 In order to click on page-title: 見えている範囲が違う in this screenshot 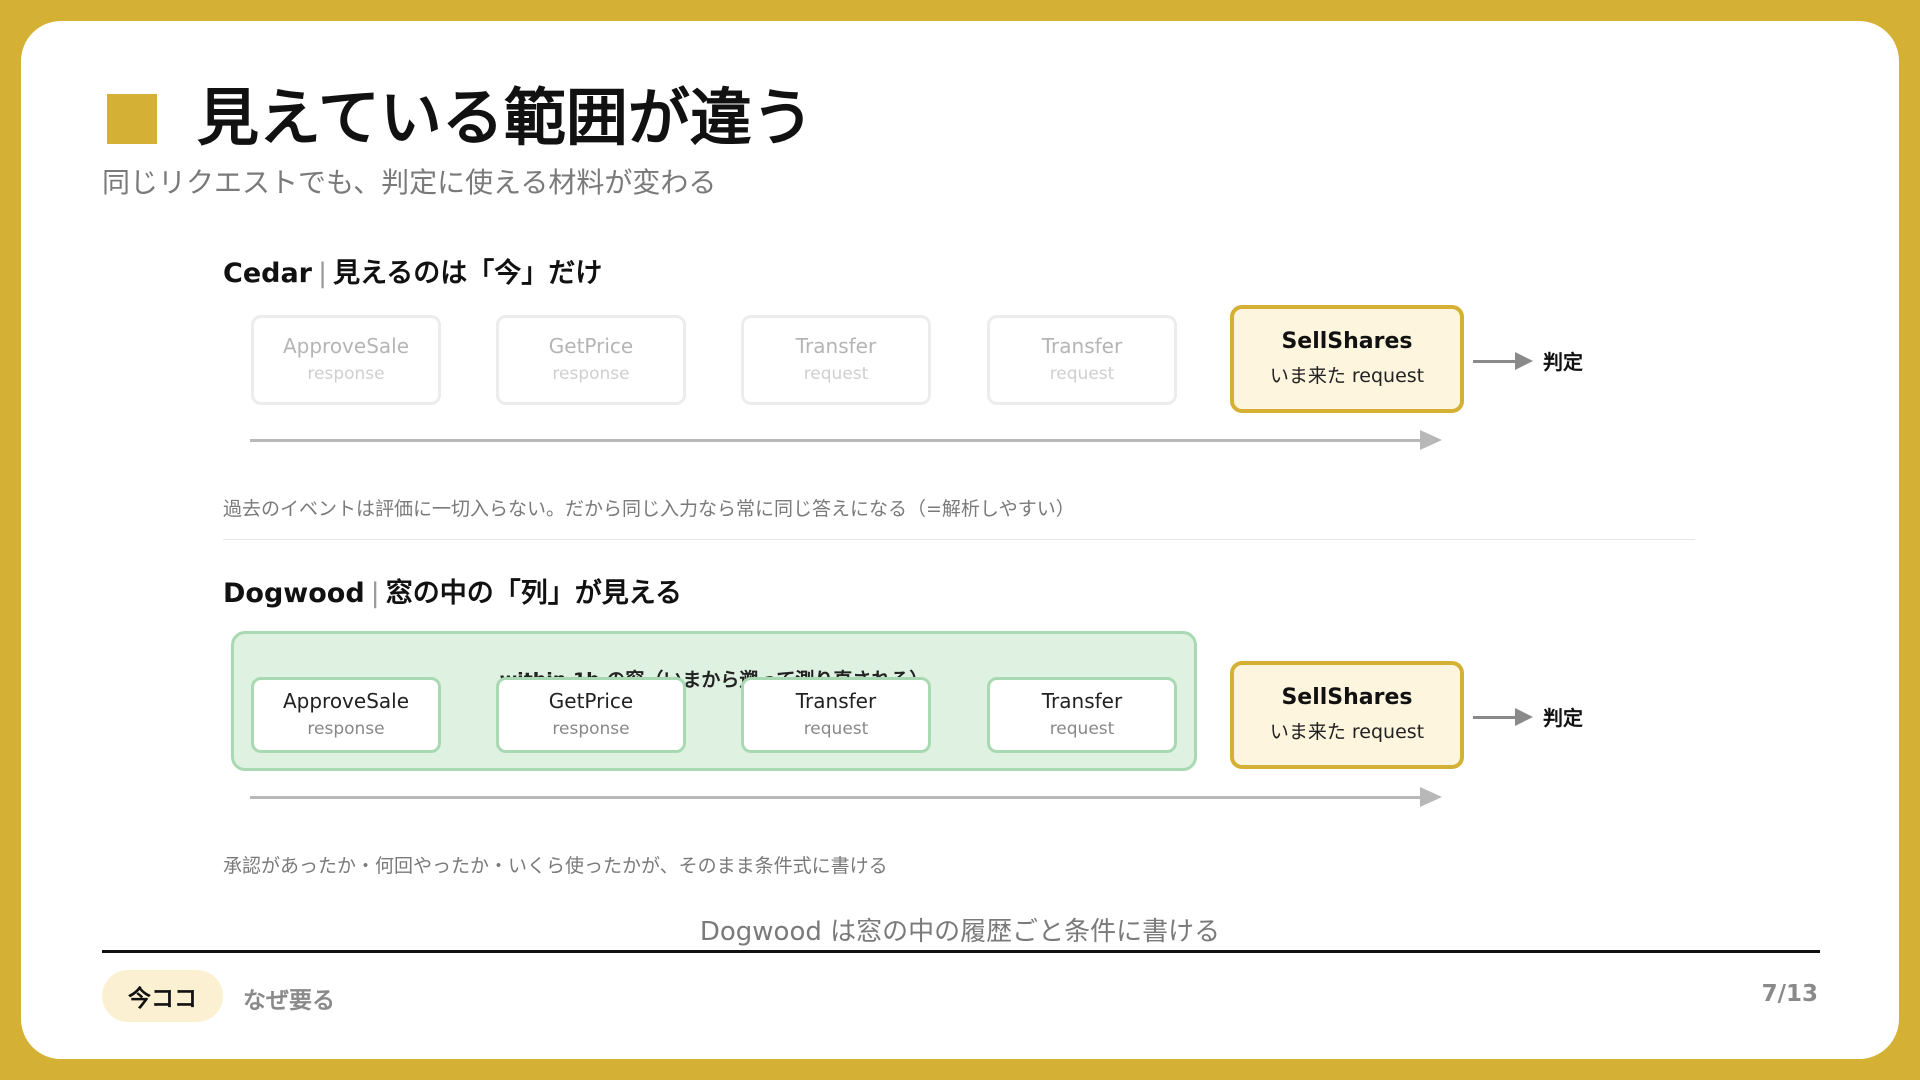, I will do `click(505, 117)`.